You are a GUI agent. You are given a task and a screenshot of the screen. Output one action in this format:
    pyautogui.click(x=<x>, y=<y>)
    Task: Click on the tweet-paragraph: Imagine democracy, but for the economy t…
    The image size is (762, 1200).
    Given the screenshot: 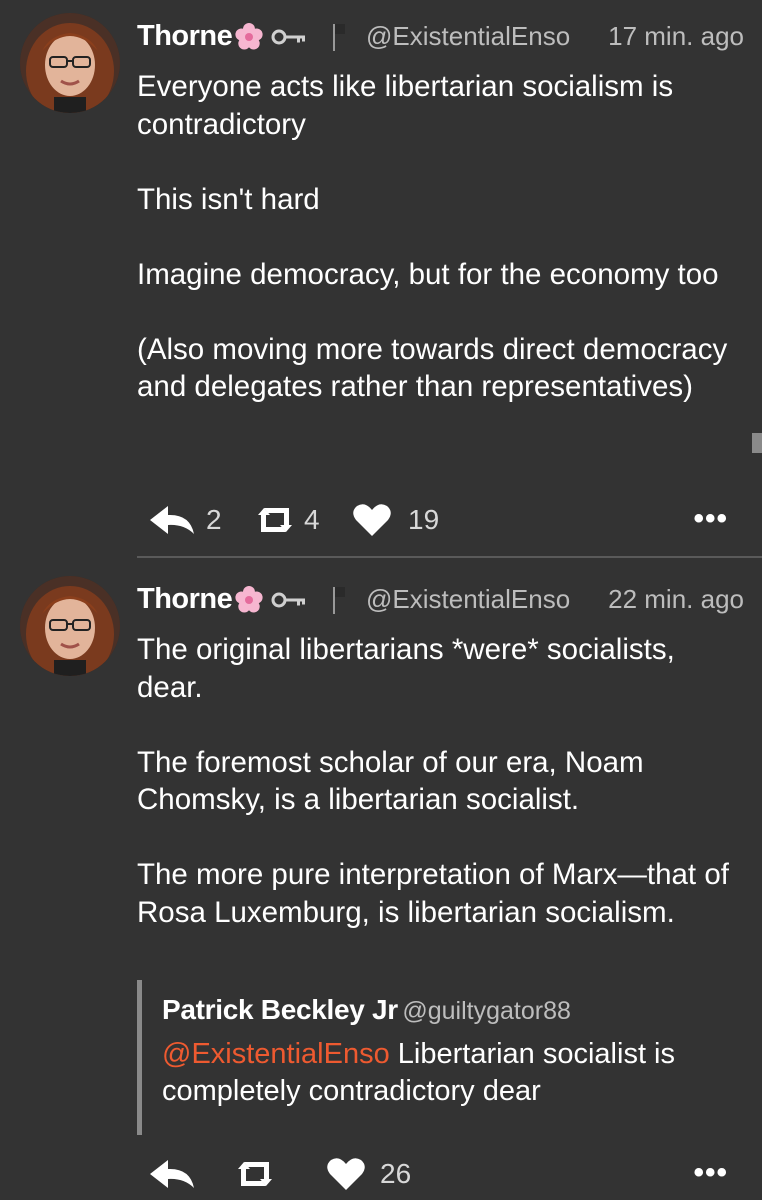 What is the action you would take?
    pyautogui.click(x=428, y=274)
    